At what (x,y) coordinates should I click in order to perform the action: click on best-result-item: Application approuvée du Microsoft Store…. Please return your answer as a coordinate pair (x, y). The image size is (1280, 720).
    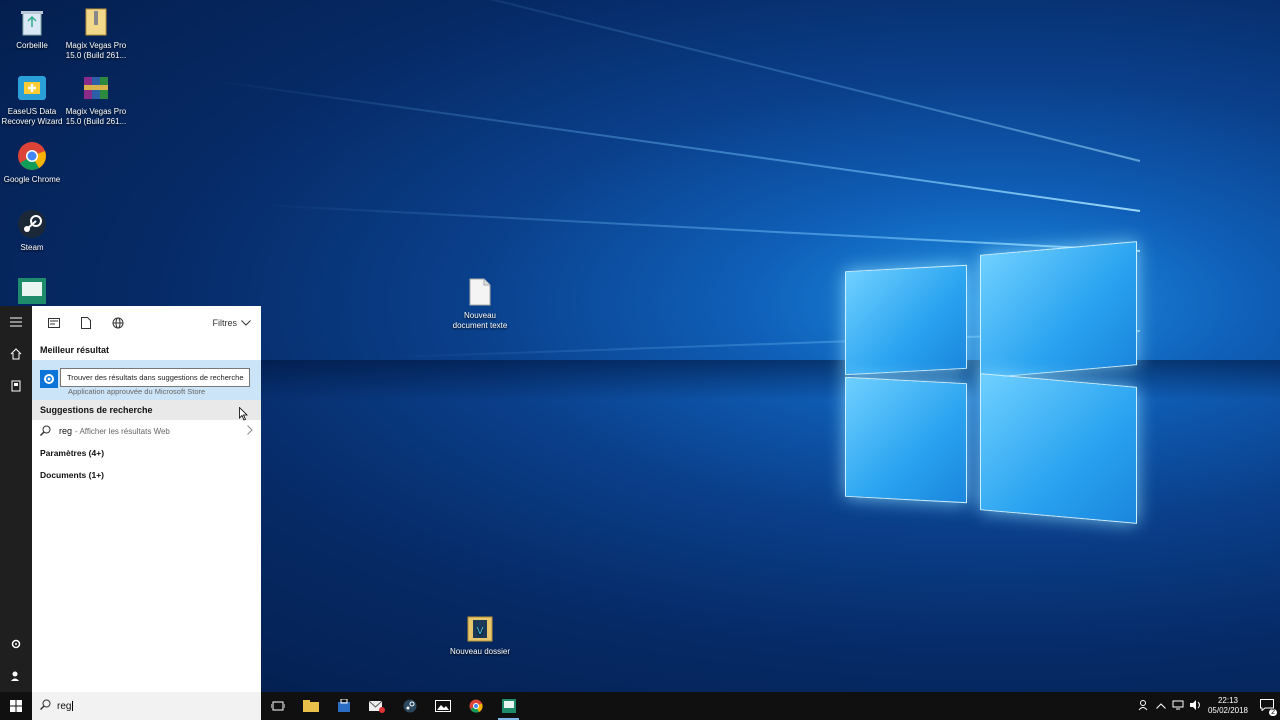
    Looking at the image, I should click on (146, 380).